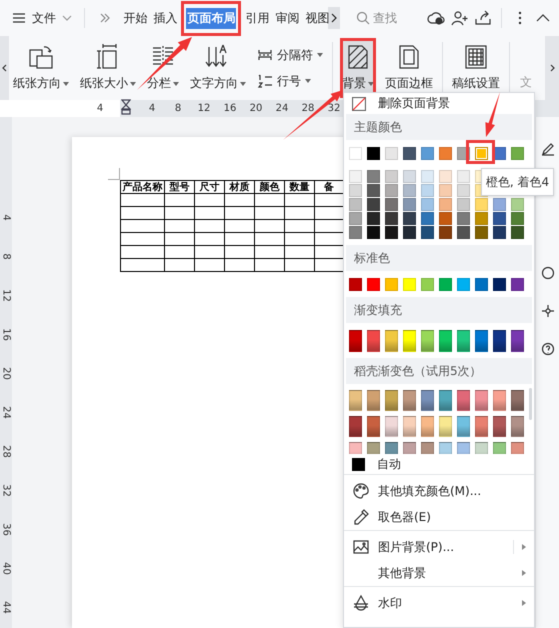  What do you see at coordinates (6, 608) in the screenshot?
I see `ruler-mark: 44` at bounding box center [6, 608].